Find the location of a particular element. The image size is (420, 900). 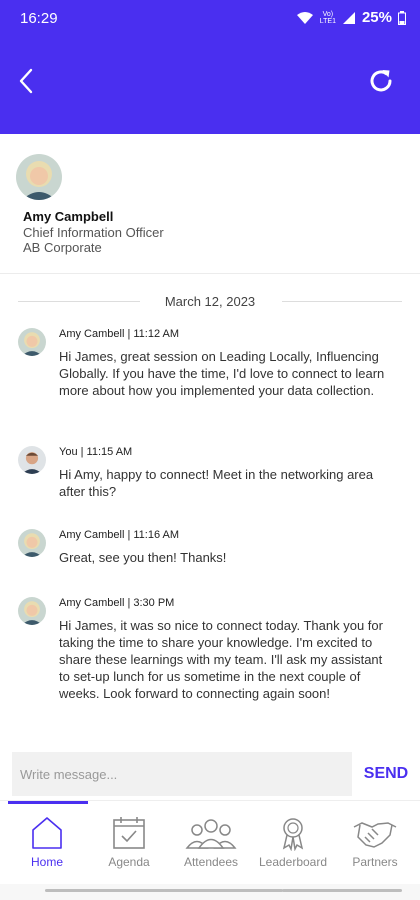

network-bottom-label: LTE1 is located at coordinates (327, 21).